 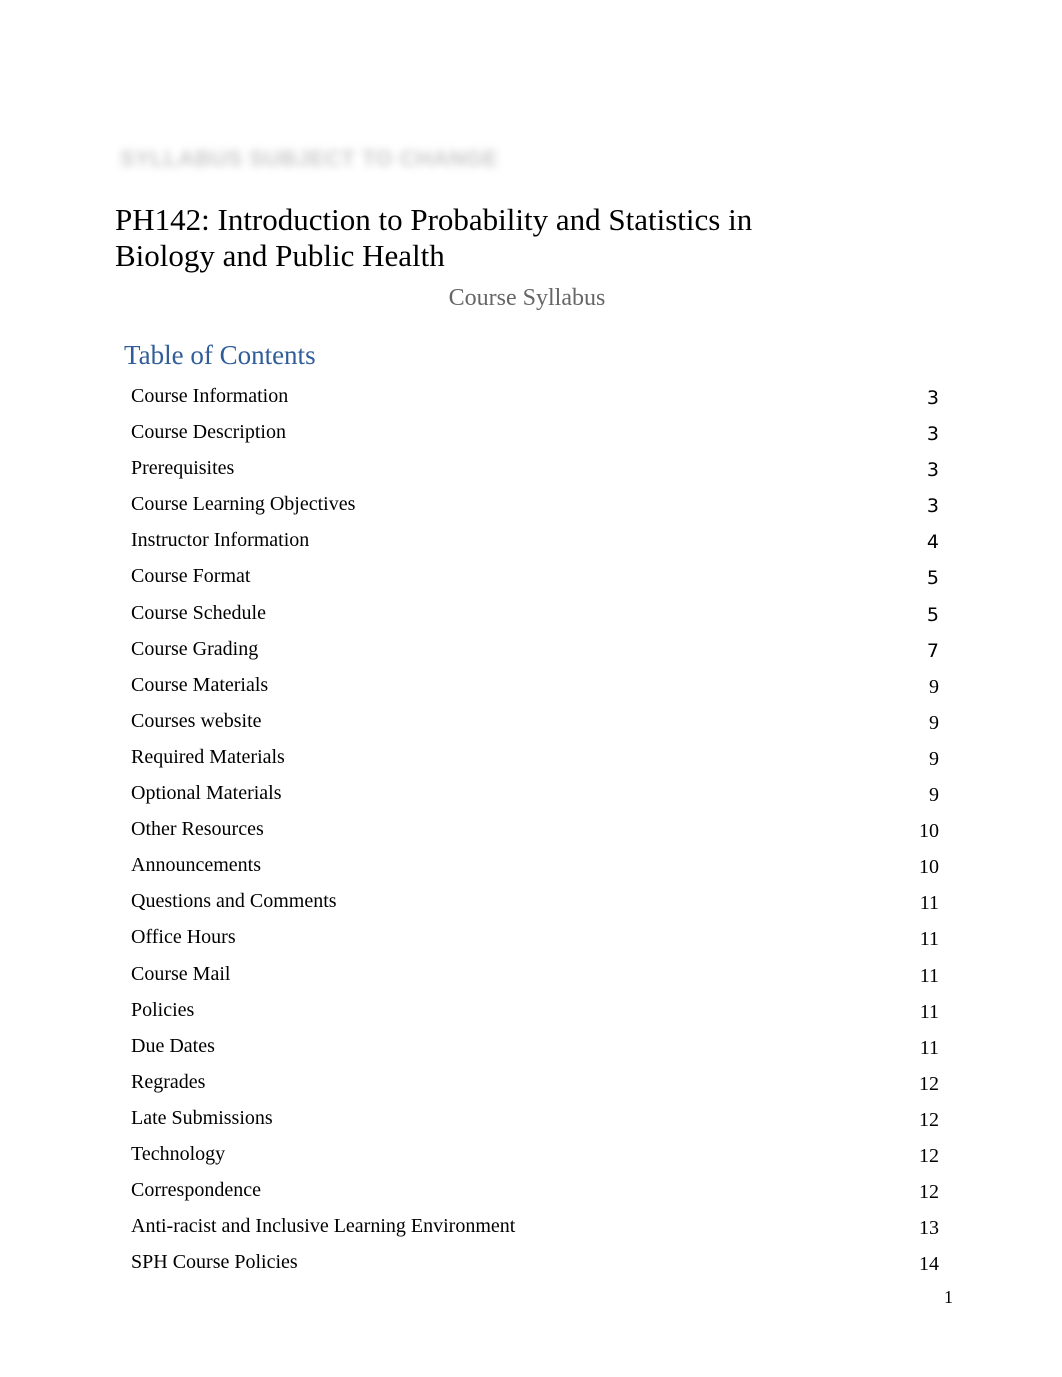 I want to click on toc-entry: Questions and Comments 11, so click(x=535, y=905).